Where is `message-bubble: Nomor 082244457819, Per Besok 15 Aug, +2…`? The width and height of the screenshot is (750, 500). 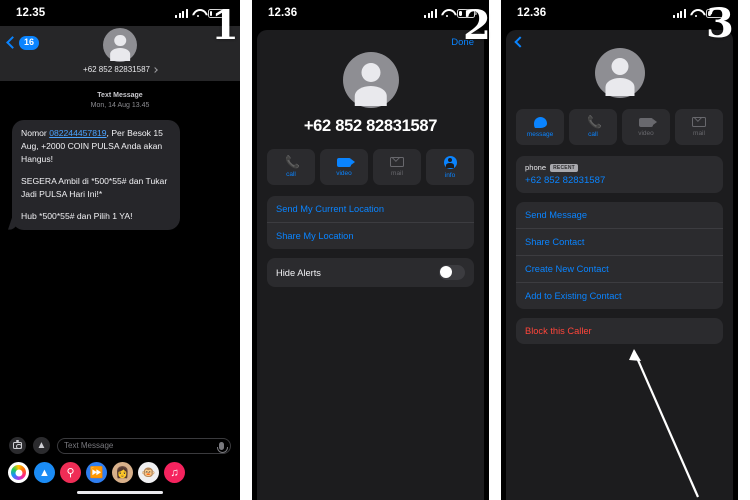
message-bubble: Nomor 082244457819, Per Besok 15 Aug, +2… is located at coordinates (96, 175).